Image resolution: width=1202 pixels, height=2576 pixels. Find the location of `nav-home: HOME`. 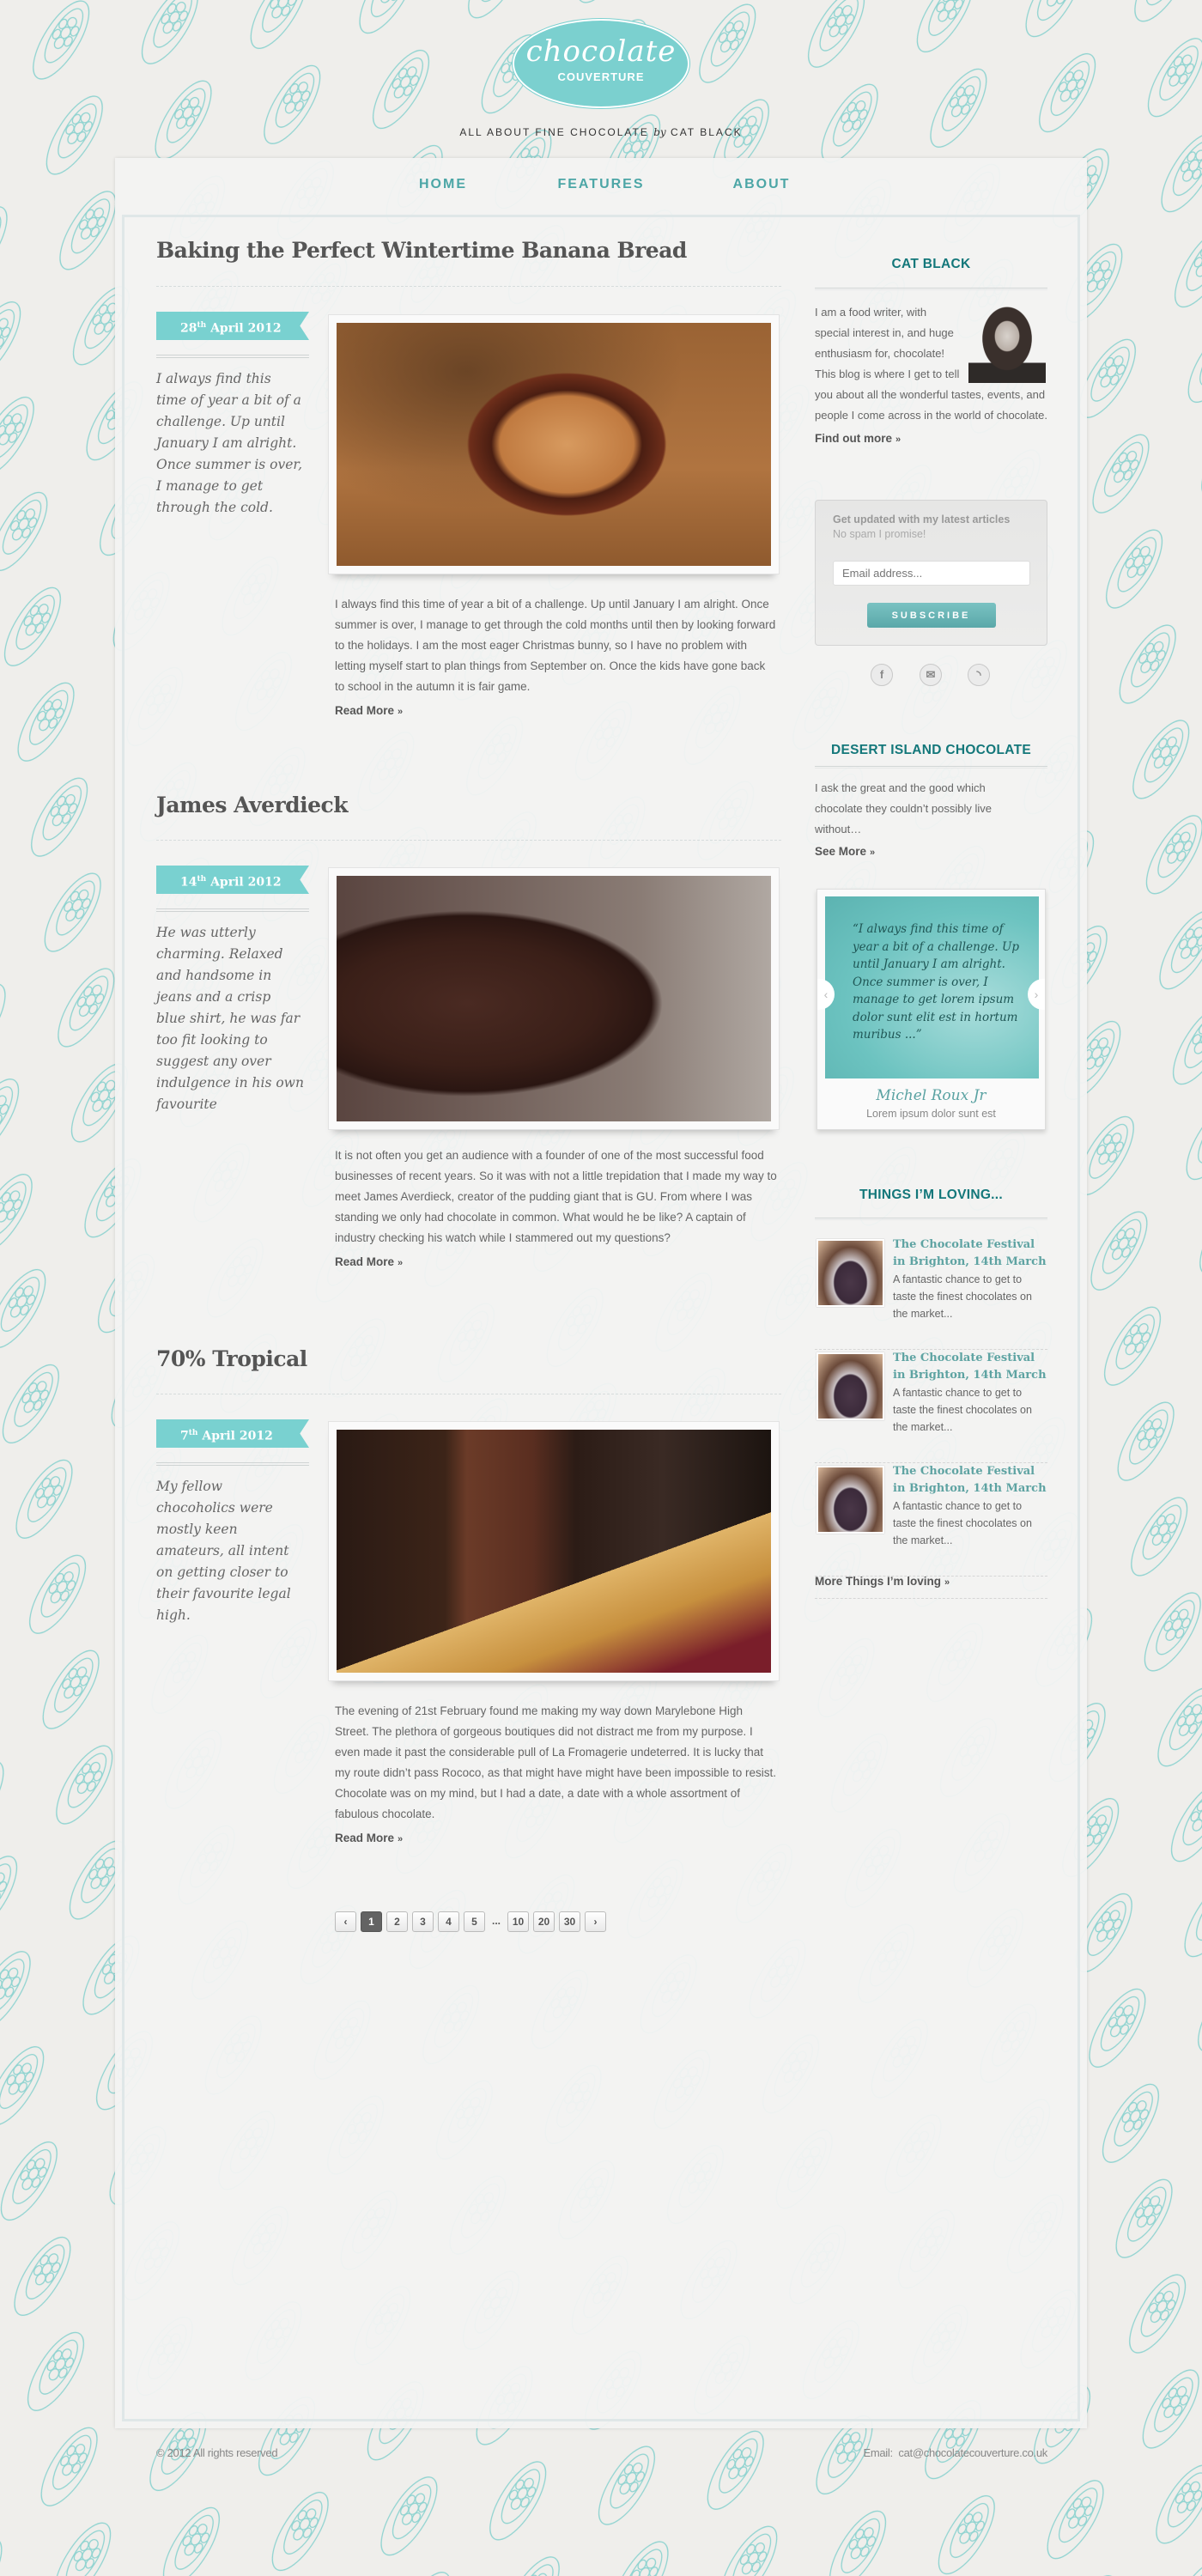

nav-home: HOME is located at coordinates (443, 185).